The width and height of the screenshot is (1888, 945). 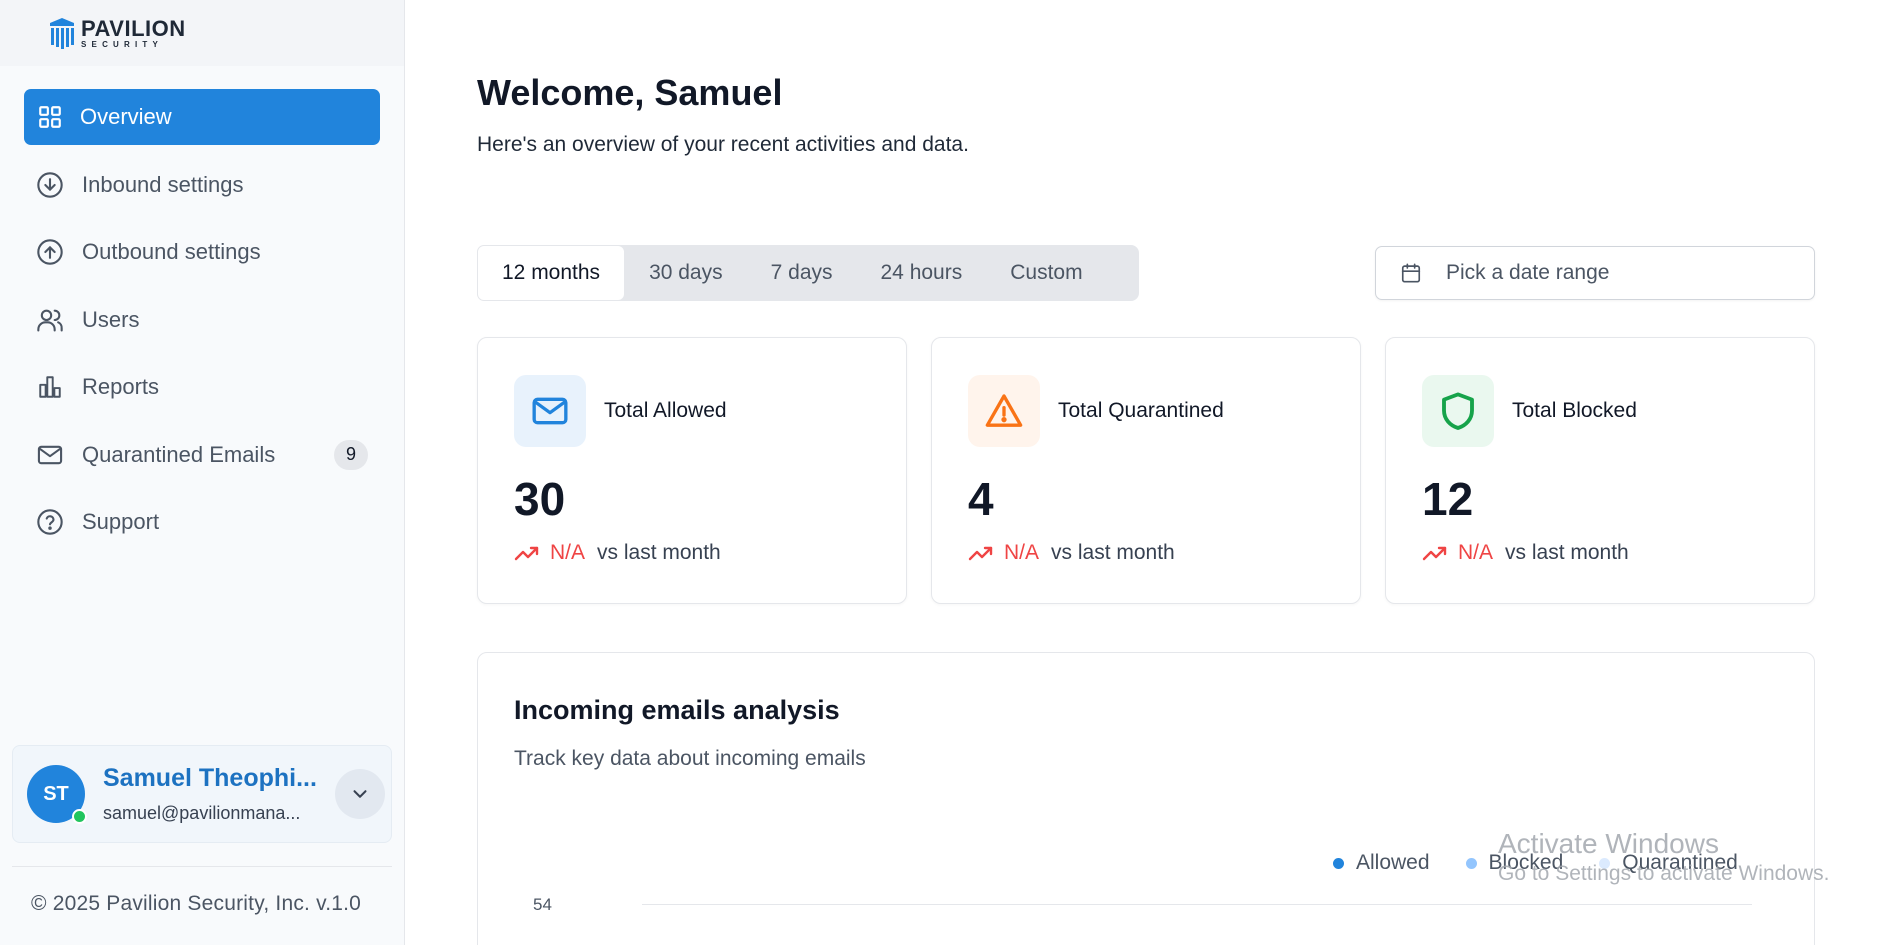 What do you see at coordinates (351, 454) in the screenshot?
I see `quarantine-count-badge: 9` at bounding box center [351, 454].